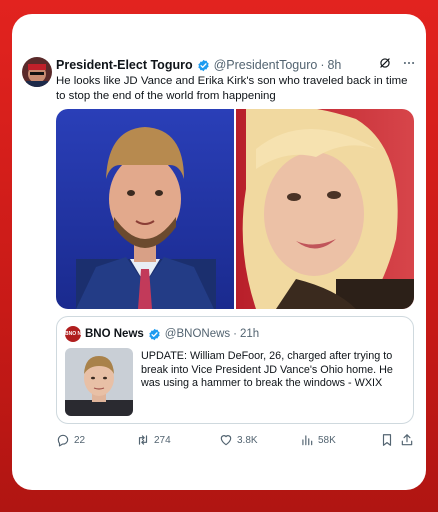 Image resolution: width=438 pixels, height=512 pixels. Describe the element at coordinates (63, 440) in the screenshot. I see `reply-icon` at that location.